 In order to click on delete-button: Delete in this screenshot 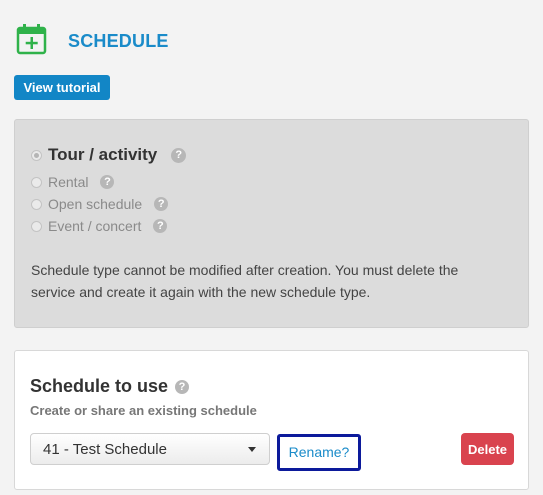, I will do `click(487, 449)`.